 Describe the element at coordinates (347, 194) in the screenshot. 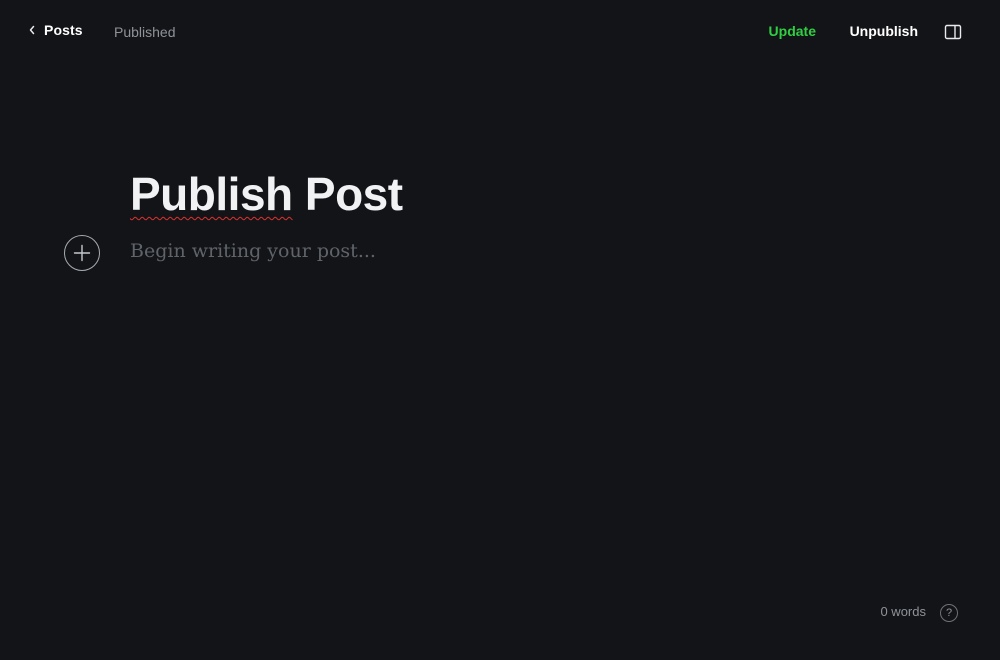

I see `post-title-rest: Post` at that location.